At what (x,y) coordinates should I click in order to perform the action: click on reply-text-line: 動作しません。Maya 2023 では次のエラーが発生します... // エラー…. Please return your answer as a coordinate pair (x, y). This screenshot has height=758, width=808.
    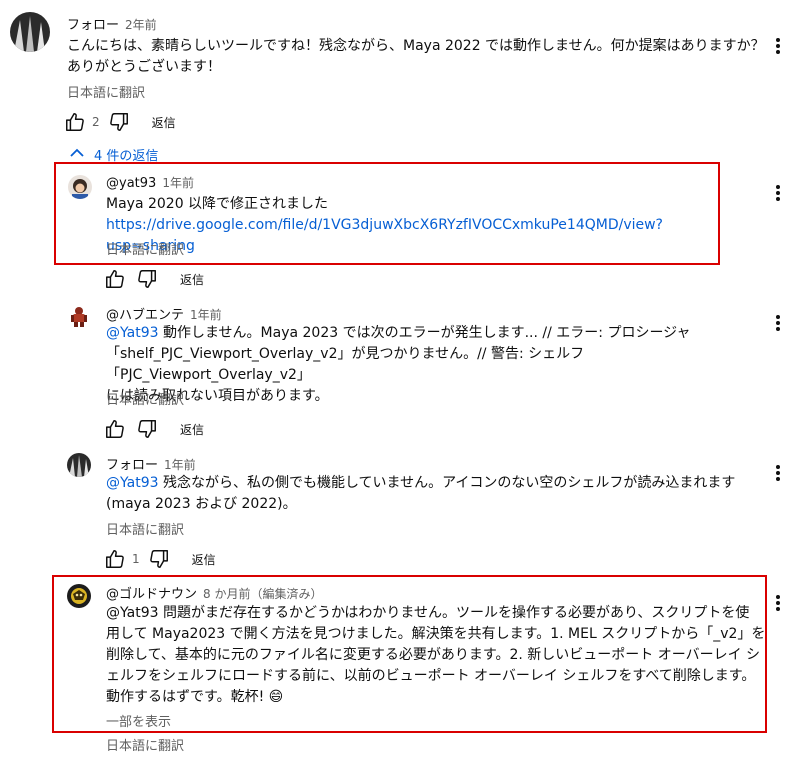
    Looking at the image, I should click on (424, 333).